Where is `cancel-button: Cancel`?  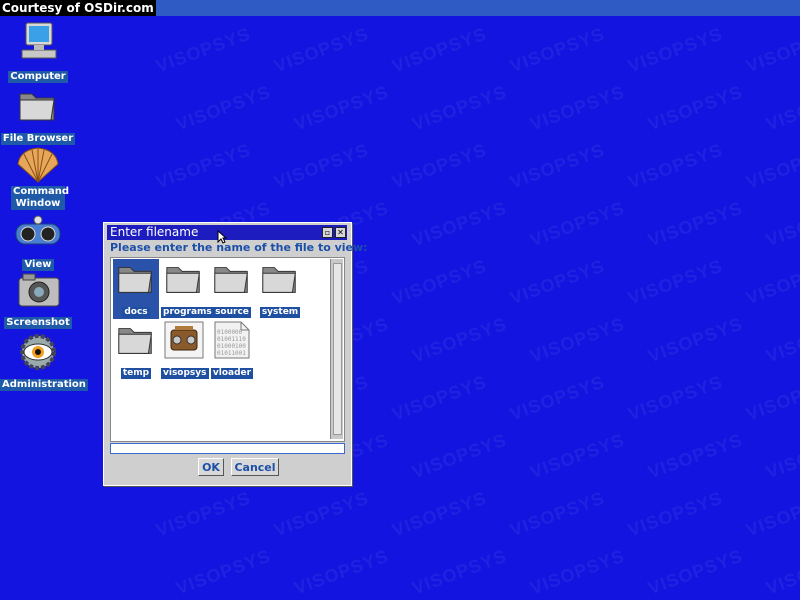 cancel-button: Cancel is located at coordinates (255, 467).